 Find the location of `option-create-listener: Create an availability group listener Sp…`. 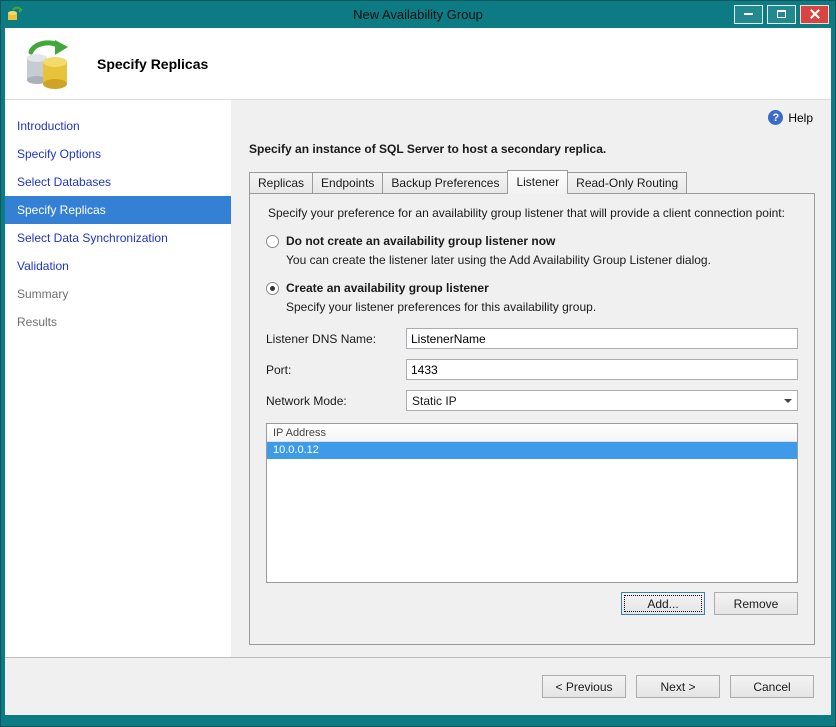

option-create-listener: Create an availability group listener Sp… is located at coordinates (532, 297).